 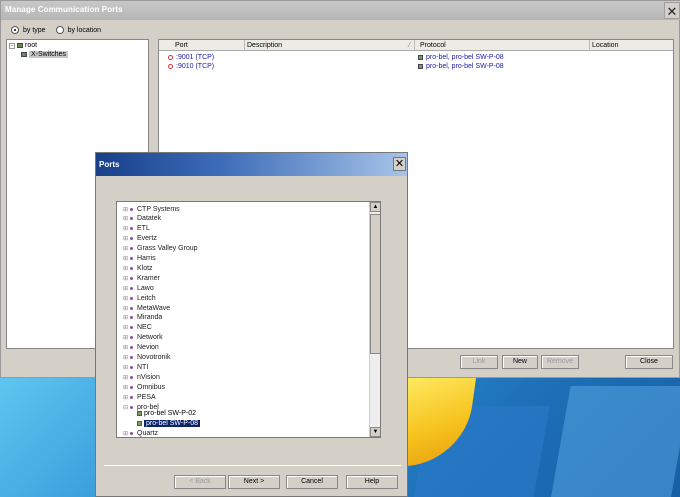 What do you see at coordinates (143, 338) in the screenshot?
I see `list-item-vendor: ⊞ Network` at bounding box center [143, 338].